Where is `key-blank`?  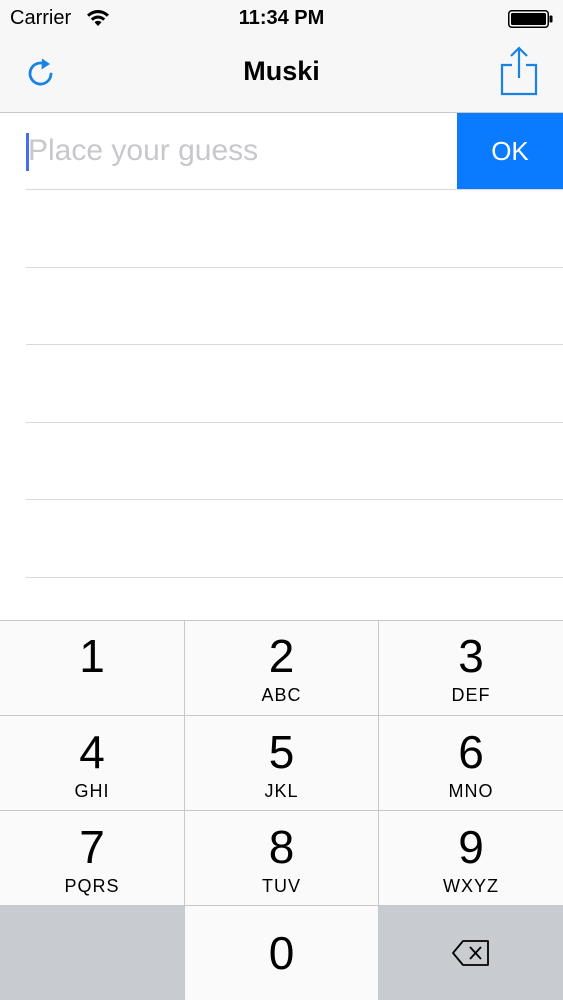 key-blank is located at coordinates (92, 953).